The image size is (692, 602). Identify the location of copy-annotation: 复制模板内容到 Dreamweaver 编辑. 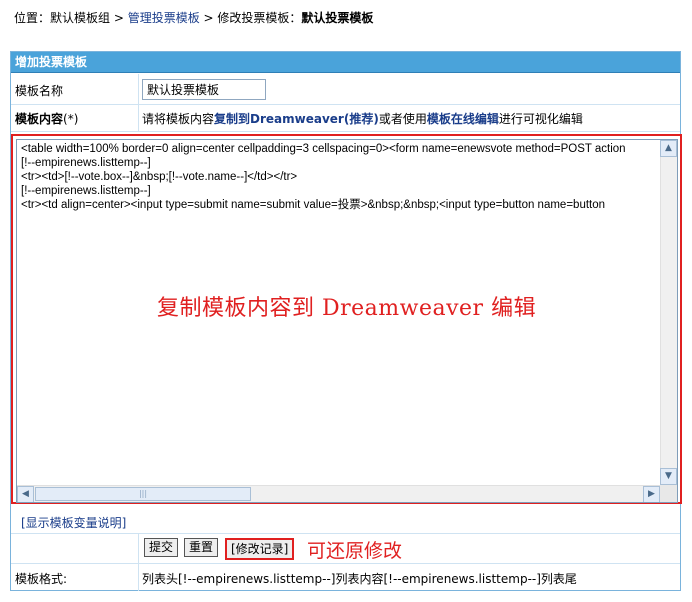
(347, 308).